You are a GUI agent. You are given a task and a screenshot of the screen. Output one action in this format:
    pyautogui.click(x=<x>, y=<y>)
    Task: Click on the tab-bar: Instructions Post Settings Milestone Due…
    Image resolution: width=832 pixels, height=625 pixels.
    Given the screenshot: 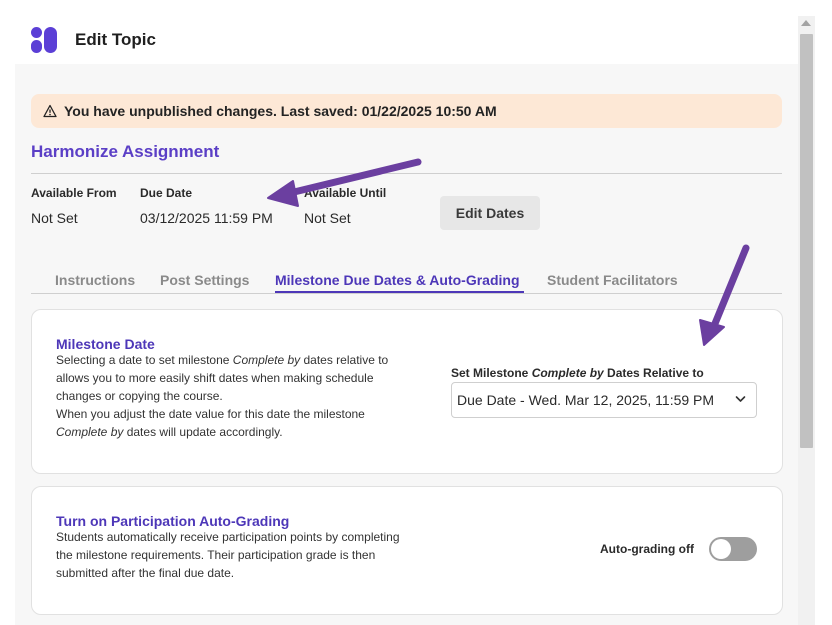 What is the action you would take?
    pyautogui.click(x=406, y=280)
    